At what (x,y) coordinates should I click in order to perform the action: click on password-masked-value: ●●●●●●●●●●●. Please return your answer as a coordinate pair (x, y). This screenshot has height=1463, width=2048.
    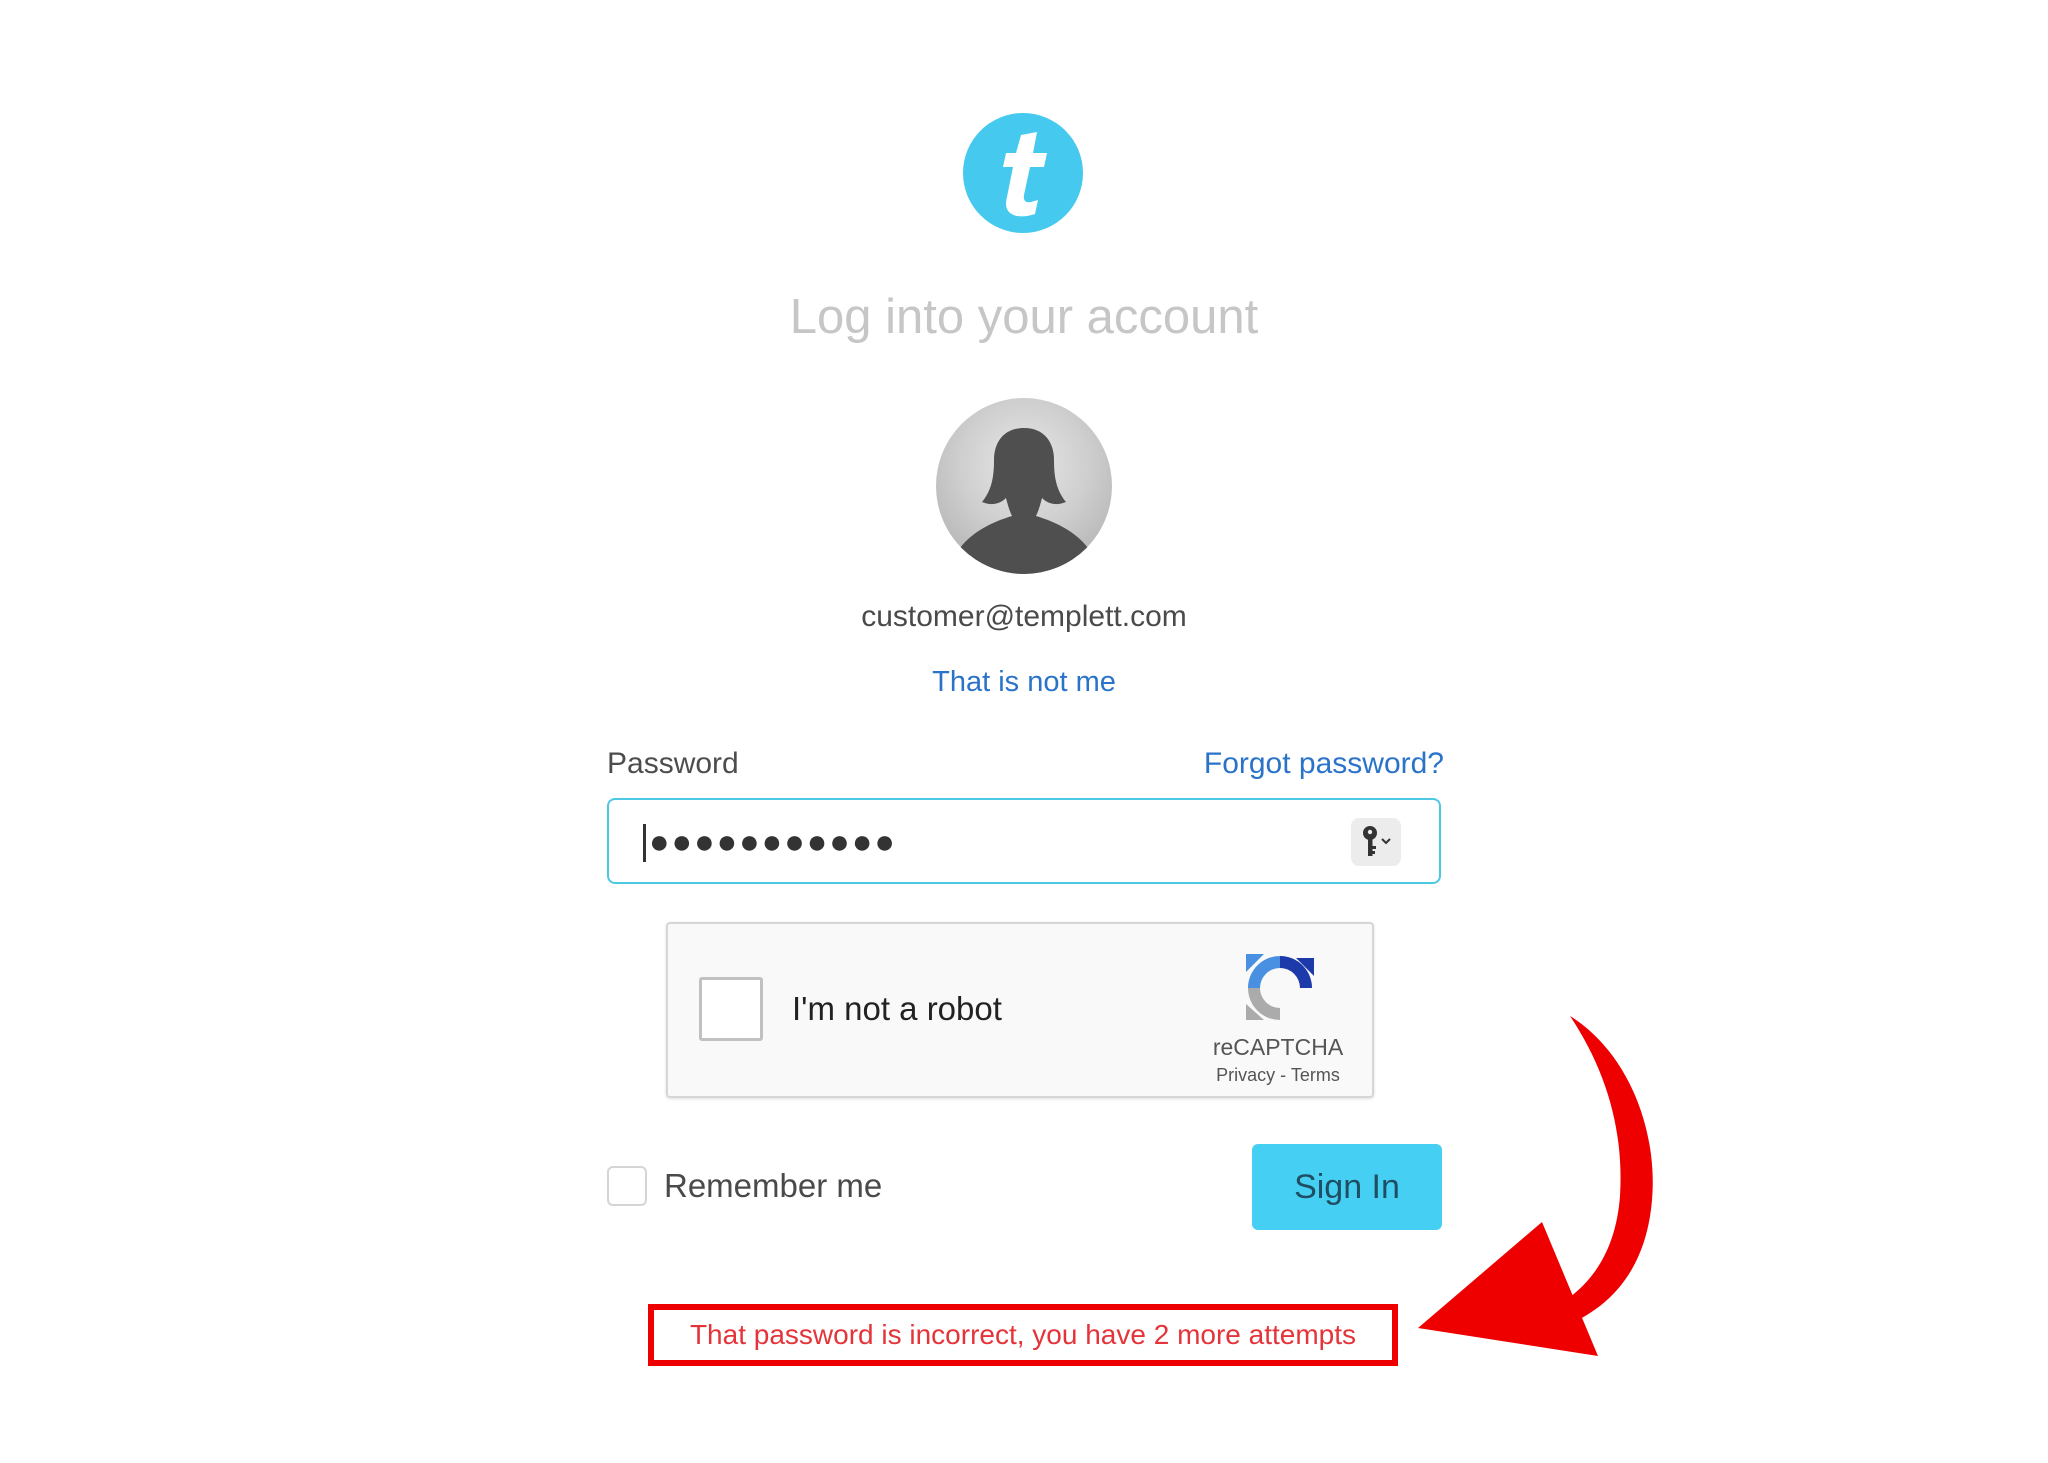
    Looking at the image, I should click on (773, 842).